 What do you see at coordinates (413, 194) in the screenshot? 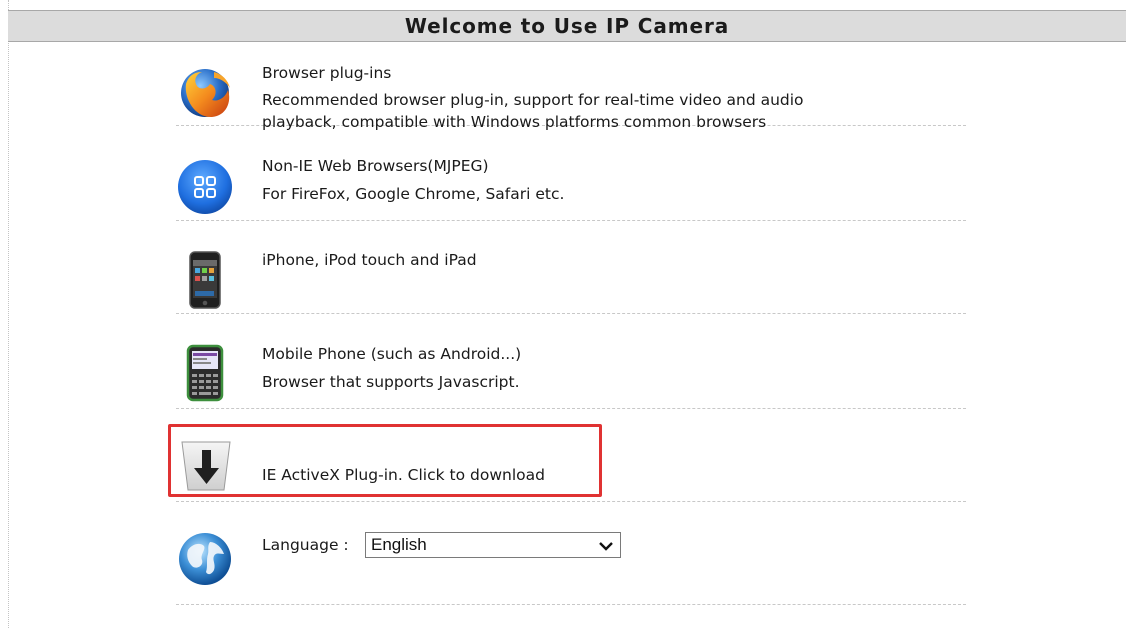
I see `item-description: For FireFox, Google Chrome, Safari etc.` at bounding box center [413, 194].